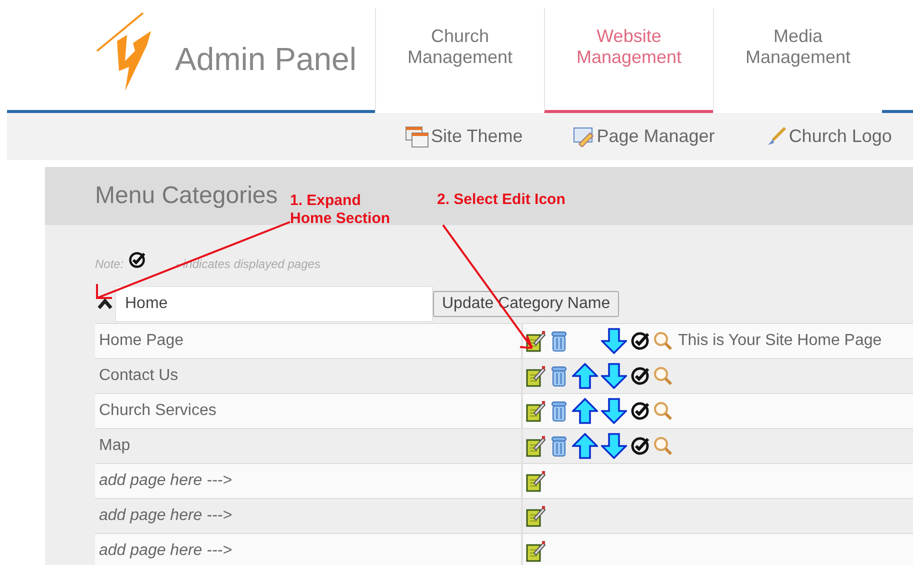 This screenshot has width=913, height=565. What do you see at coordinates (464, 137) in the screenshot?
I see `subnav-link: Site Theme` at bounding box center [464, 137].